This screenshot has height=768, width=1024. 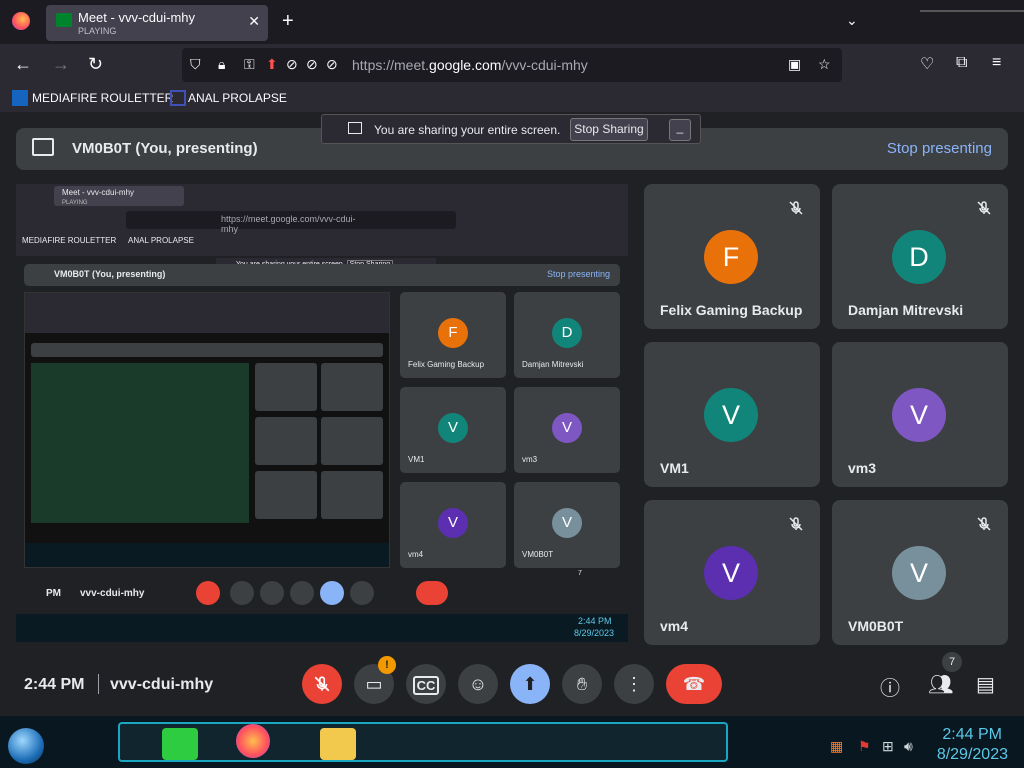 What do you see at coordinates (195, 64) in the screenshot?
I see `shield-icon: ⛉` at bounding box center [195, 64].